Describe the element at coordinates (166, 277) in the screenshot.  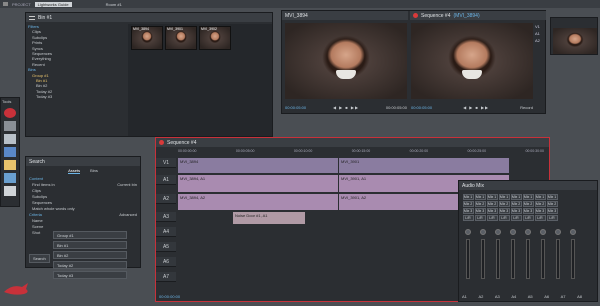
I see `track-label-a7: A7` at that location.